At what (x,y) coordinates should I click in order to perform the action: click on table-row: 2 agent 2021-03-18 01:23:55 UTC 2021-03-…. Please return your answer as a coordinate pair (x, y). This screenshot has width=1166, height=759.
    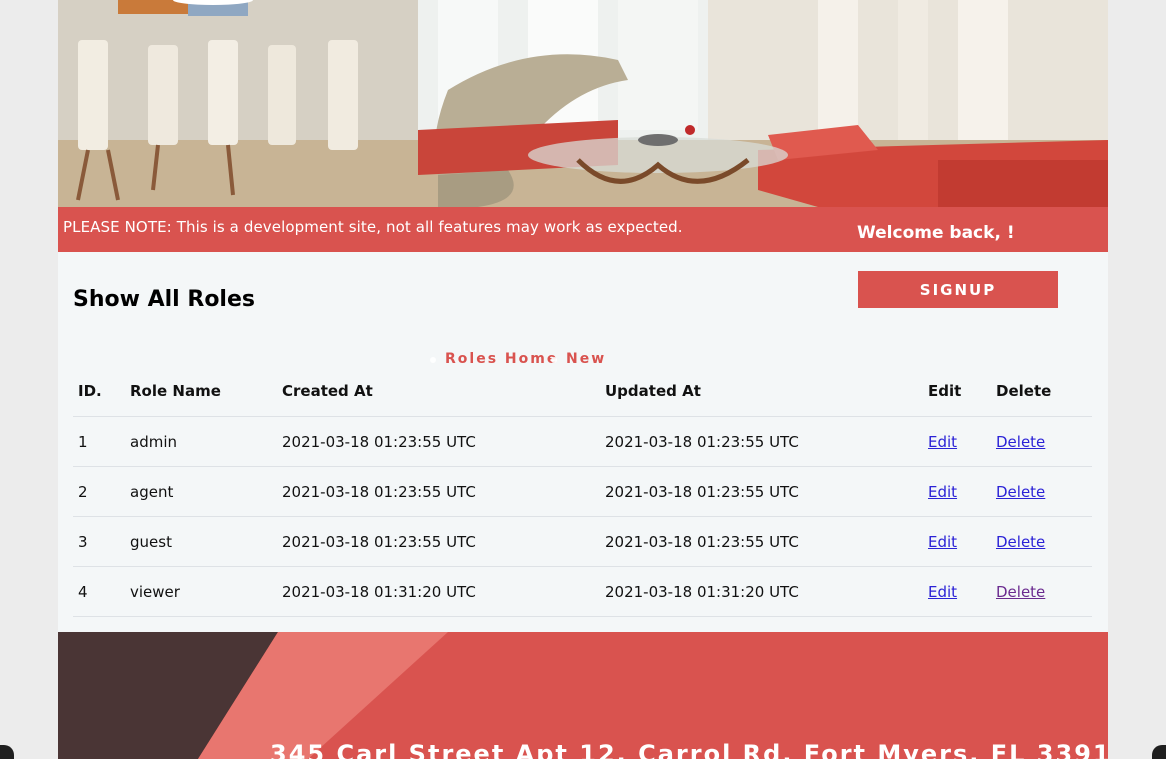
    Looking at the image, I should click on (582, 491).